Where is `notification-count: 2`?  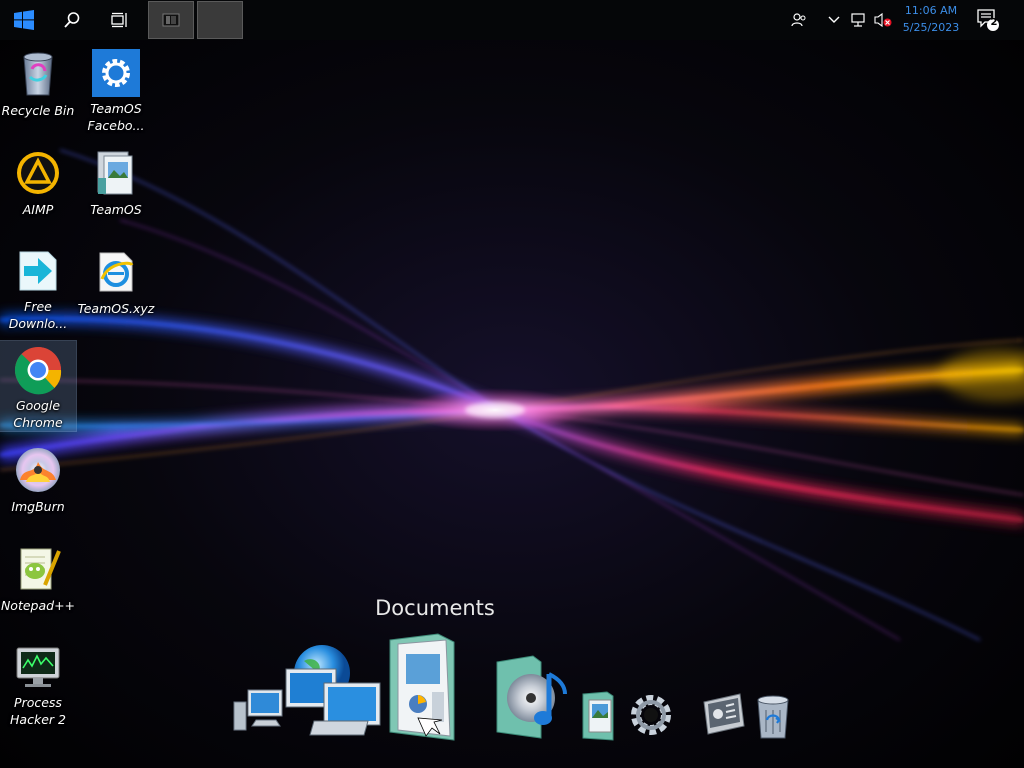
notification-count: 2 is located at coordinates (994, 22).